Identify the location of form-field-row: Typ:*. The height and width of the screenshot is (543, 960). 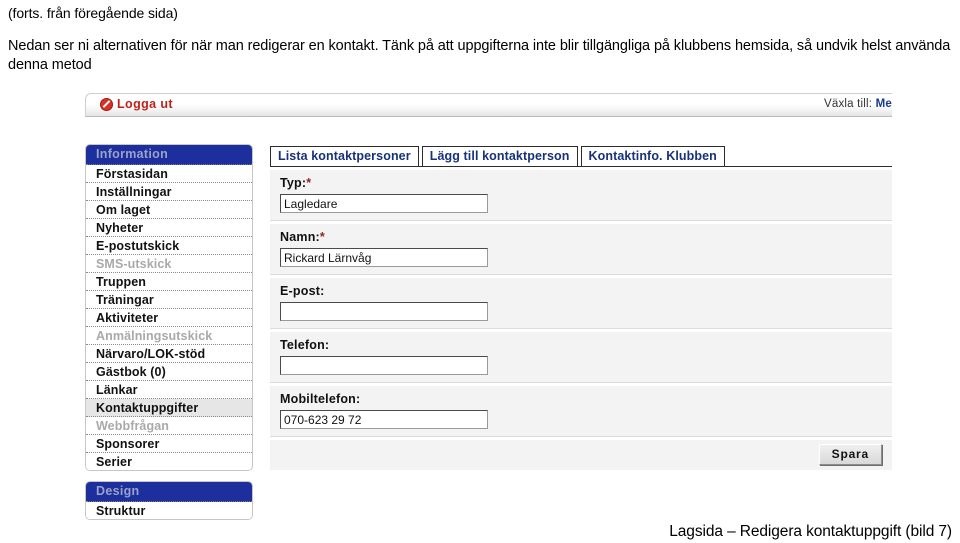
(581, 195).